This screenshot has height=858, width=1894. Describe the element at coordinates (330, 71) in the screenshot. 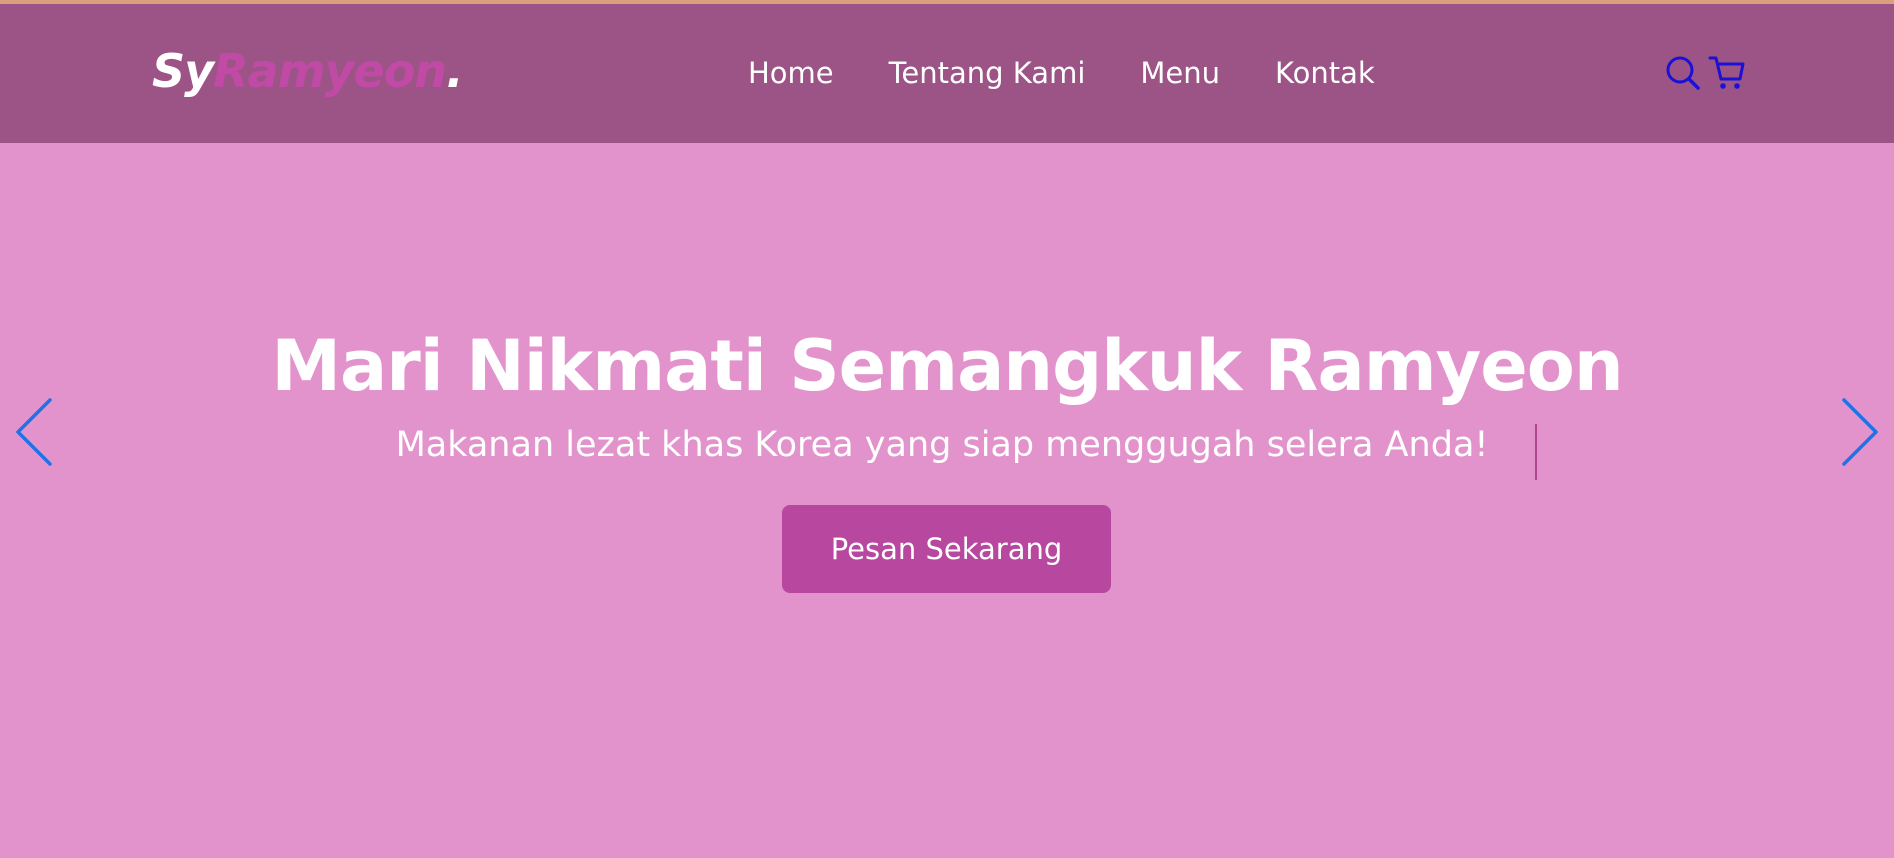

I see `logo-part-ramyeon: Ramyeon` at that location.